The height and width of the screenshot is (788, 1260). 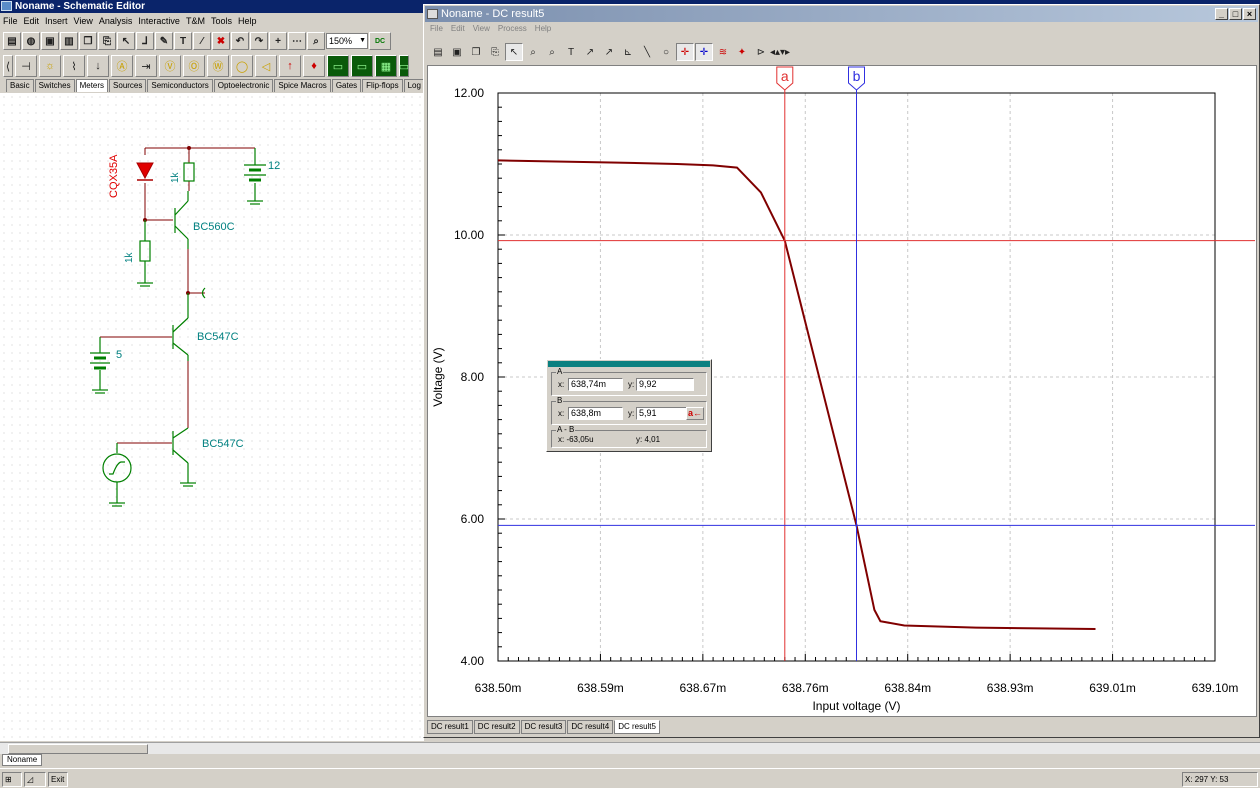 I want to click on dc-menu-file: File, so click(x=436, y=28).